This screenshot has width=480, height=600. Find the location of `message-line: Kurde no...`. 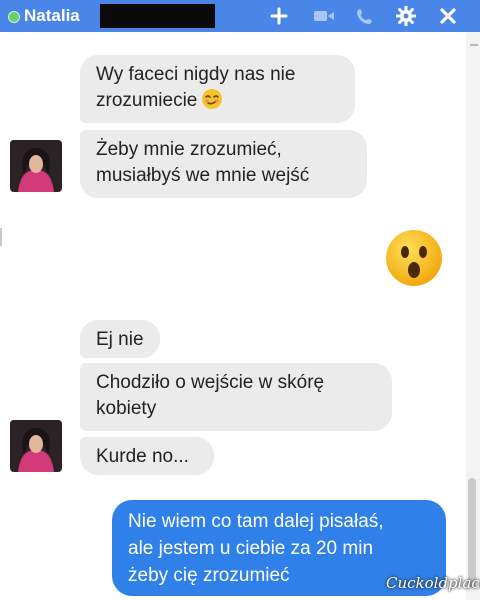

message-line: Kurde no... is located at coordinates (142, 456).